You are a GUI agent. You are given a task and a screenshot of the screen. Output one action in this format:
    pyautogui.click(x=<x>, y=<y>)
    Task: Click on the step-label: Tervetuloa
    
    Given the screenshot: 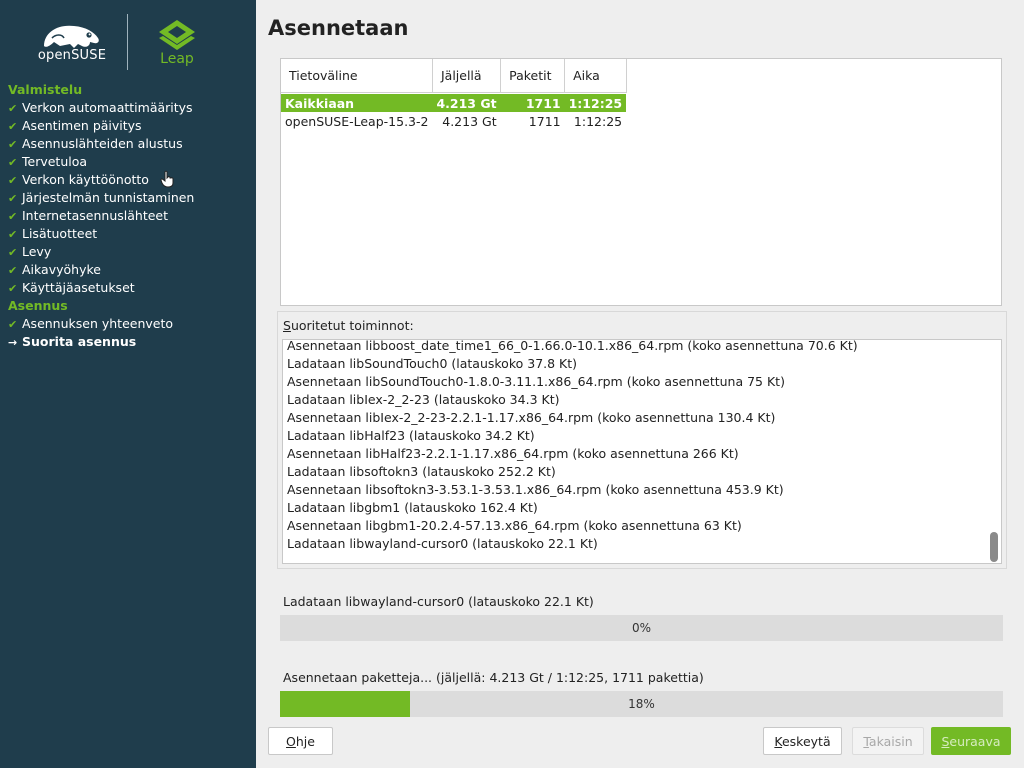 What is the action you would take?
    pyautogui.click(x=55, y=161)
    